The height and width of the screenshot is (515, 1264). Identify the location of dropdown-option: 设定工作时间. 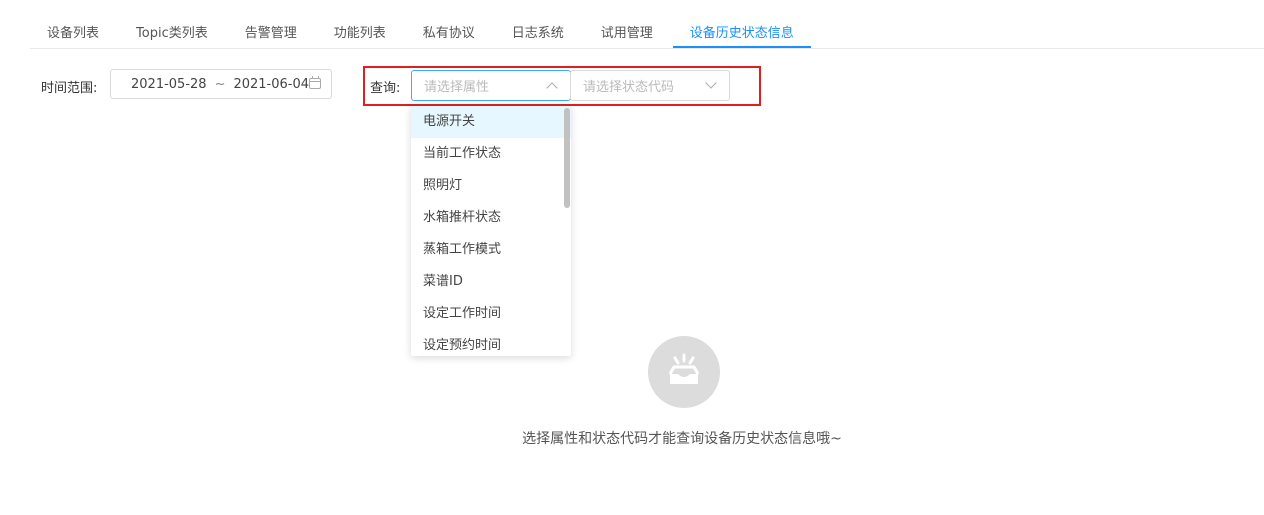
(491, 314).